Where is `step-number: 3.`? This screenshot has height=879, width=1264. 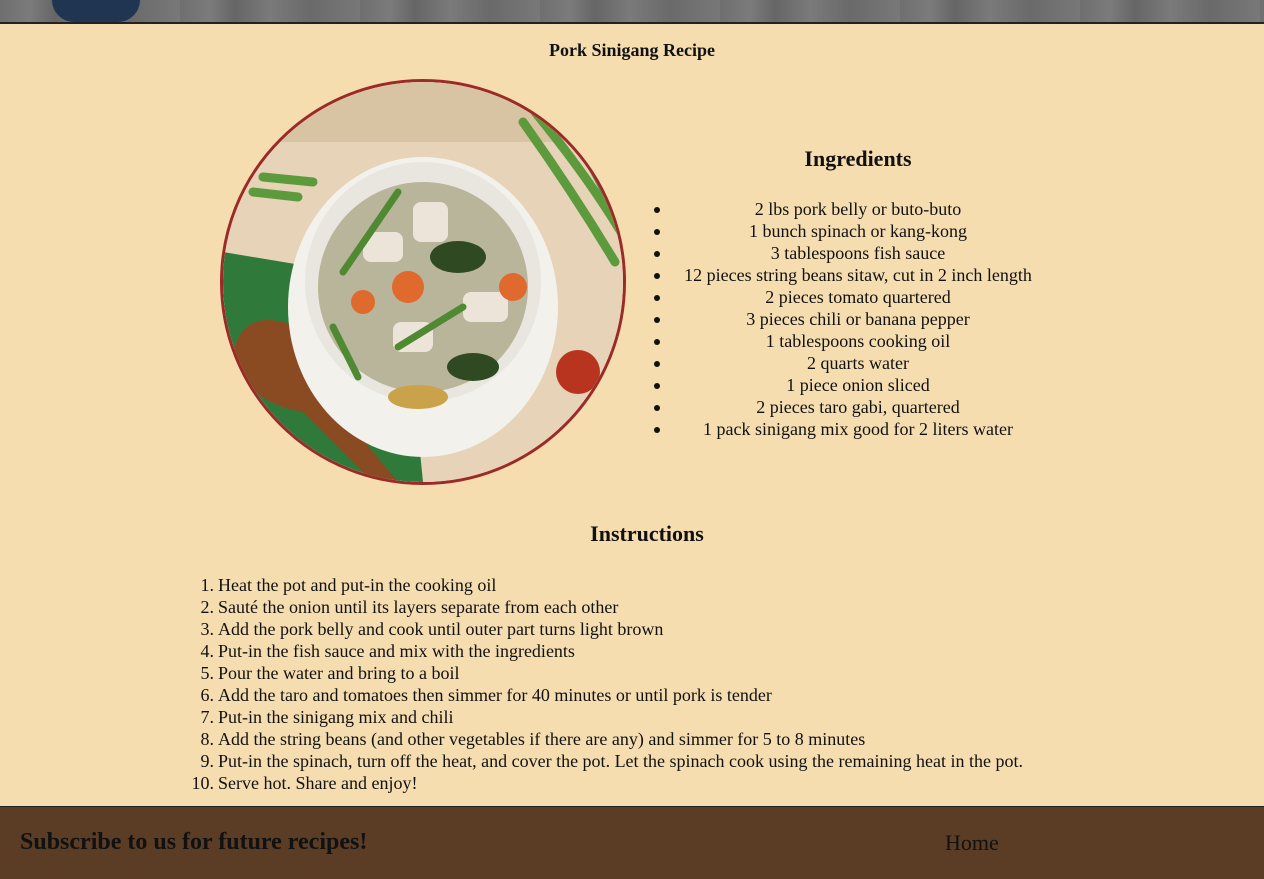 step-number: 3. is located at coordinates (207, 629).